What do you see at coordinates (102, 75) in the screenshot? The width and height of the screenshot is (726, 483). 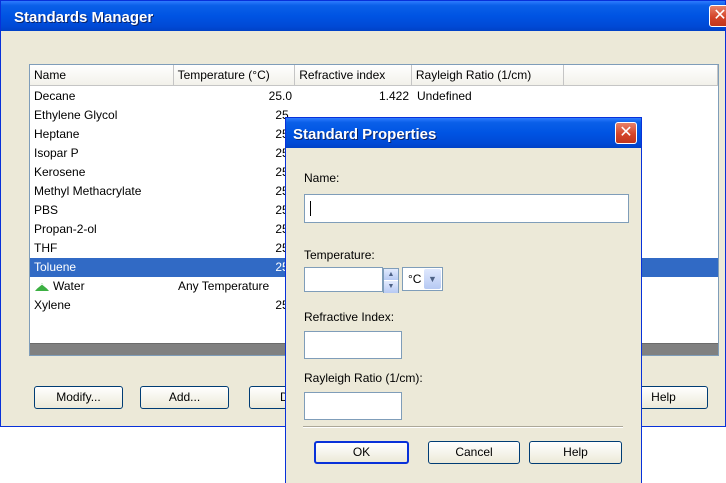 I see `column-header-name: Name` at bounding box center [102, 75].